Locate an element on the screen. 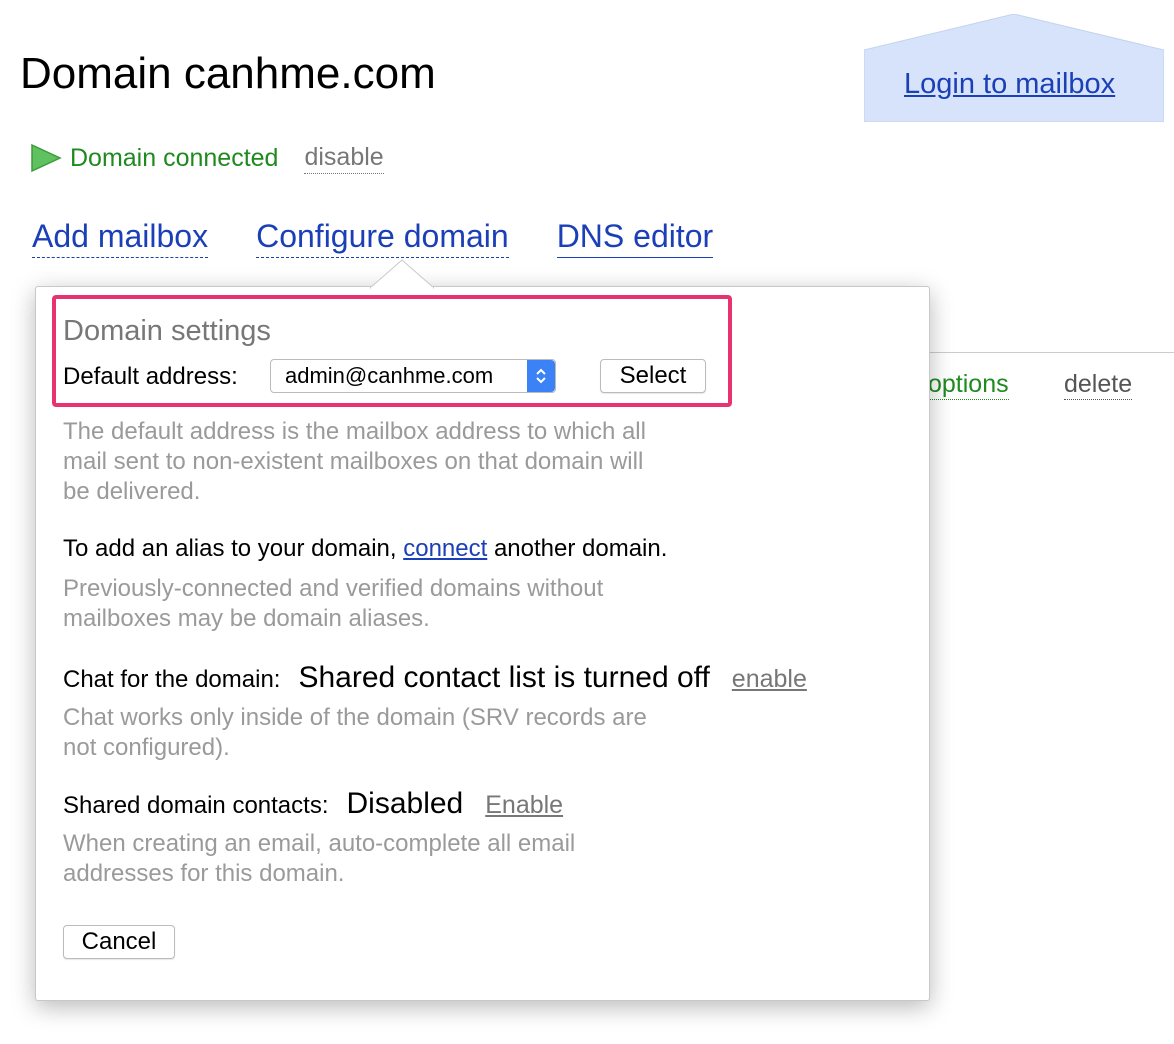 The width and height of the screenshot is (1174, 1044). contacts-label: Shared domain contacts: is located at coordinates (196, 805).